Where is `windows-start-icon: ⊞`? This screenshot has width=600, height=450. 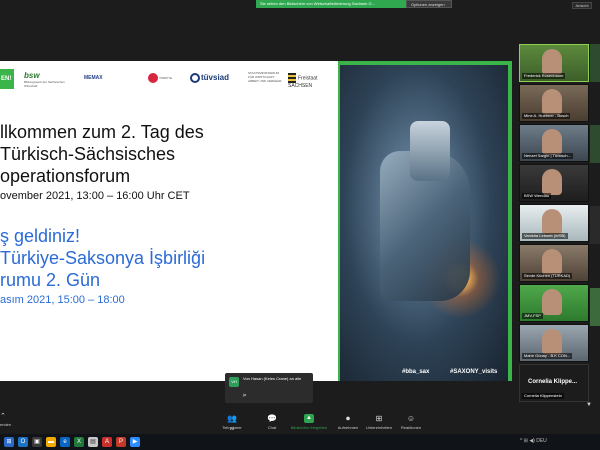 windows-start-icon: ⊞ is located at coordinates (9, 442).